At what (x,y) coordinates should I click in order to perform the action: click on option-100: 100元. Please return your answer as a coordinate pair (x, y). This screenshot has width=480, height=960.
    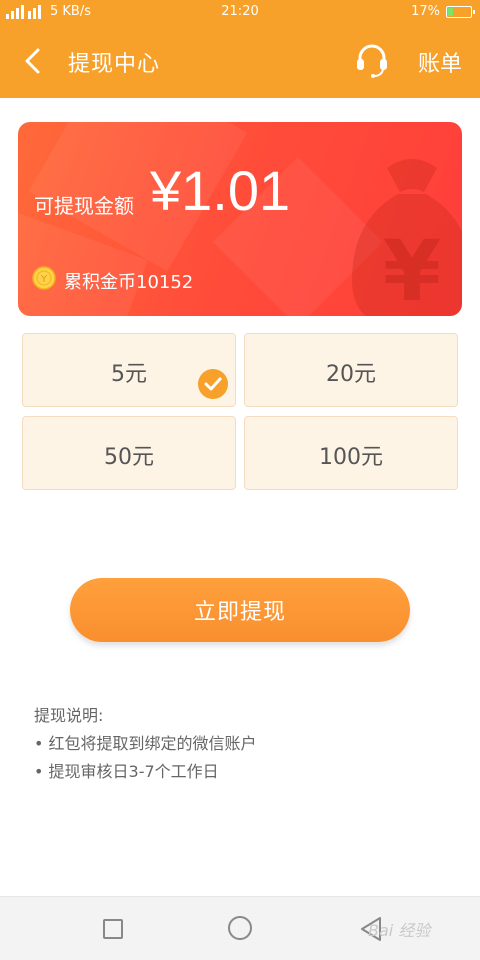
    Looking at the image, I should click on (351, 453).